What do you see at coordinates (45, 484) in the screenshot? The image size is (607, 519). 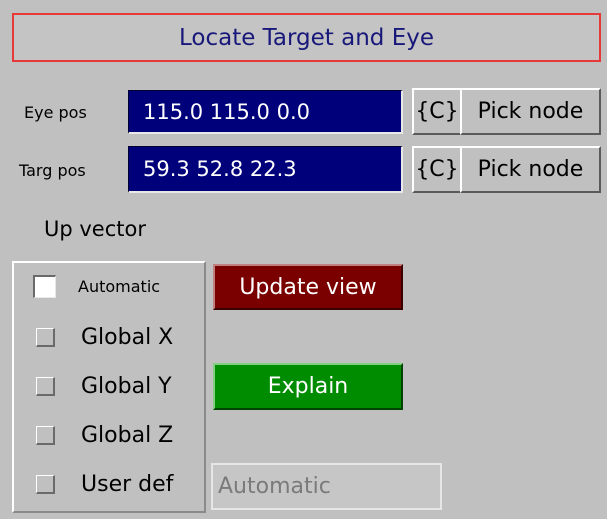 I see `checkbox-user-def` at bounding box center [45, 484].